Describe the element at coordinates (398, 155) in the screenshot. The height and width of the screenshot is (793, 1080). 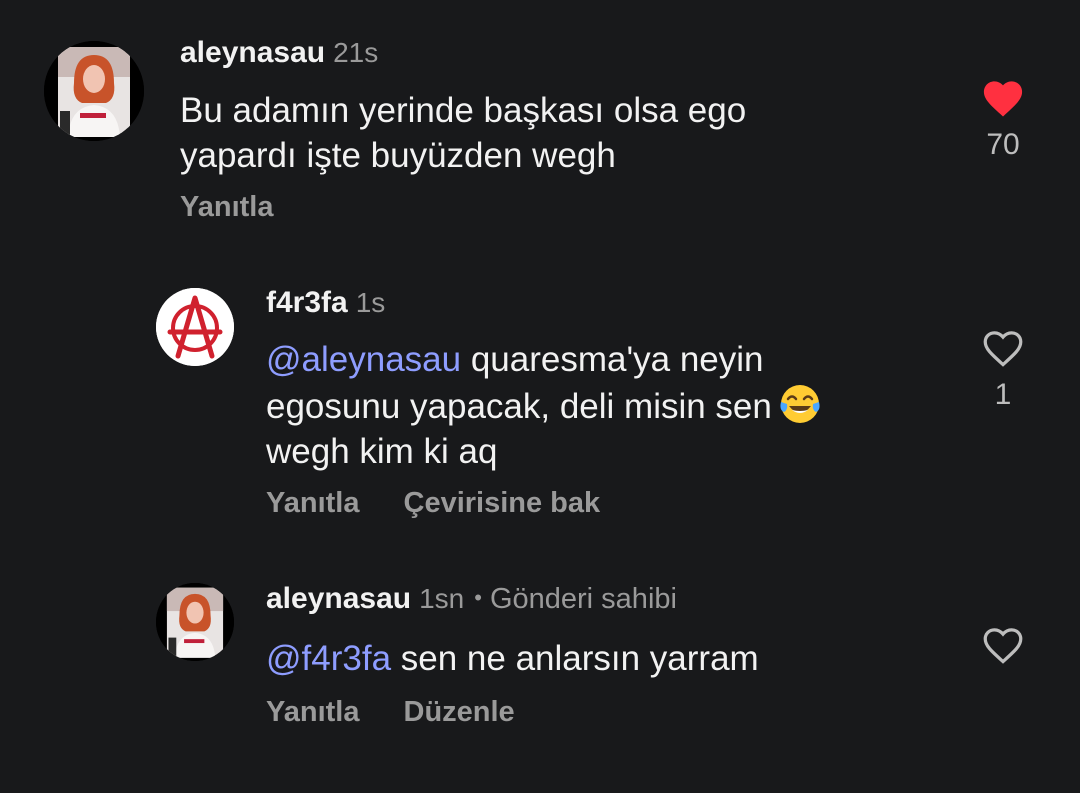
I see `comment-text-line: yapardı işte buyüzden wegh` at that location.